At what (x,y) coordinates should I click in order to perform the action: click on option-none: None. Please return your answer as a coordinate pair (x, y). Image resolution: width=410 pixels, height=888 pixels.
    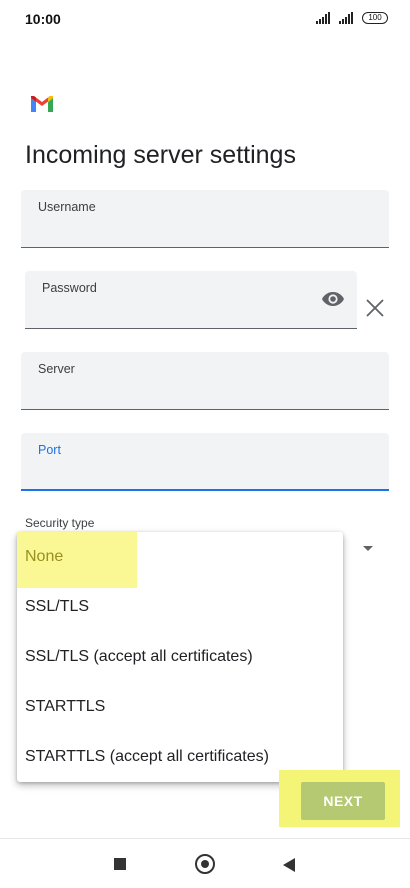
    Looking at the image, I should click on (180, 557).